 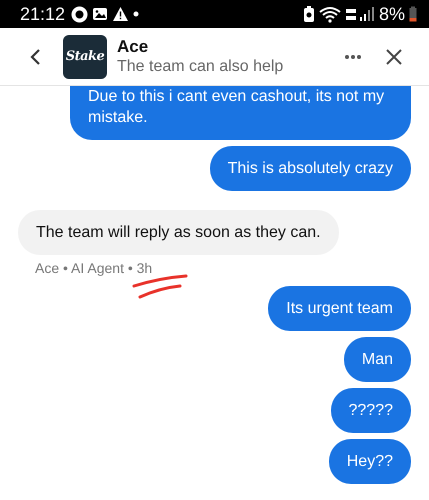 What do you see at coordinates (121, 14) in the screenshot?
I see `warning-icon` at bounding box center [121, 14].